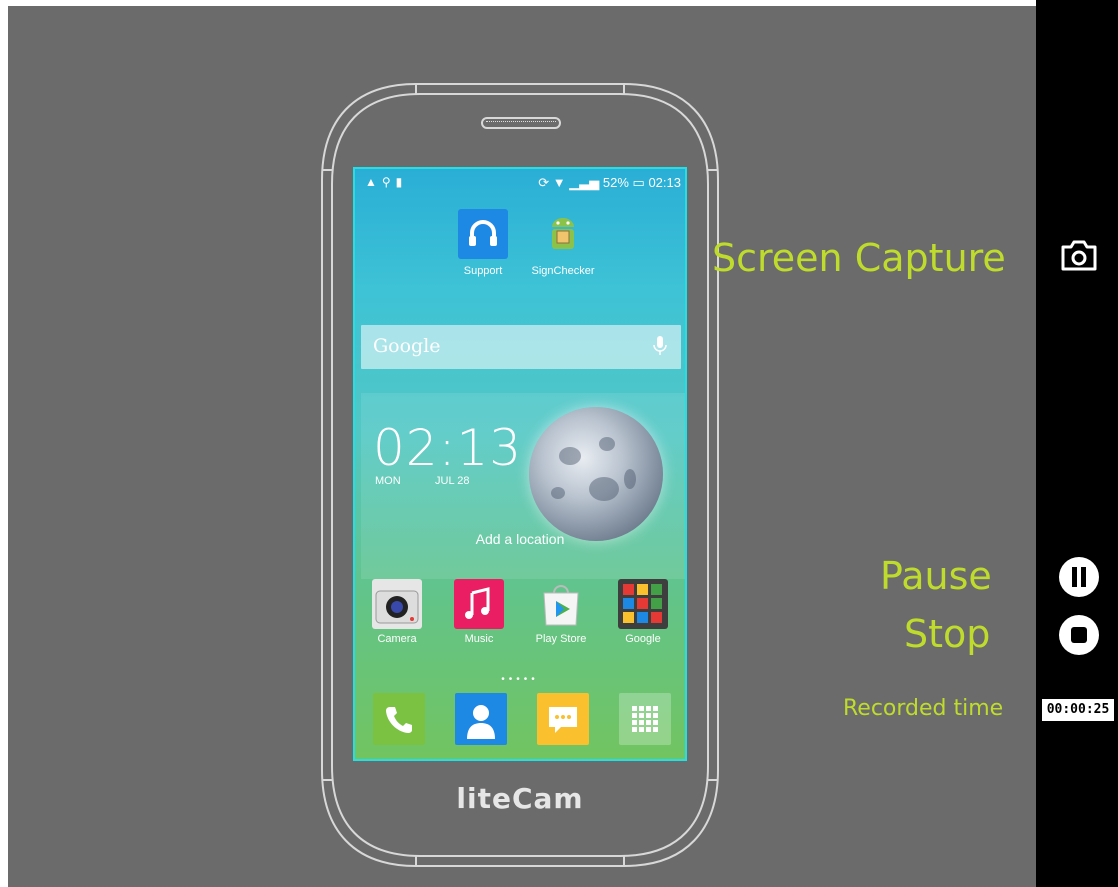 The image size is (1118, 887). Describe the element at coordinates (859, 258) in the screenshot. I see `screen-capture-label: Screen Capture` at that location.